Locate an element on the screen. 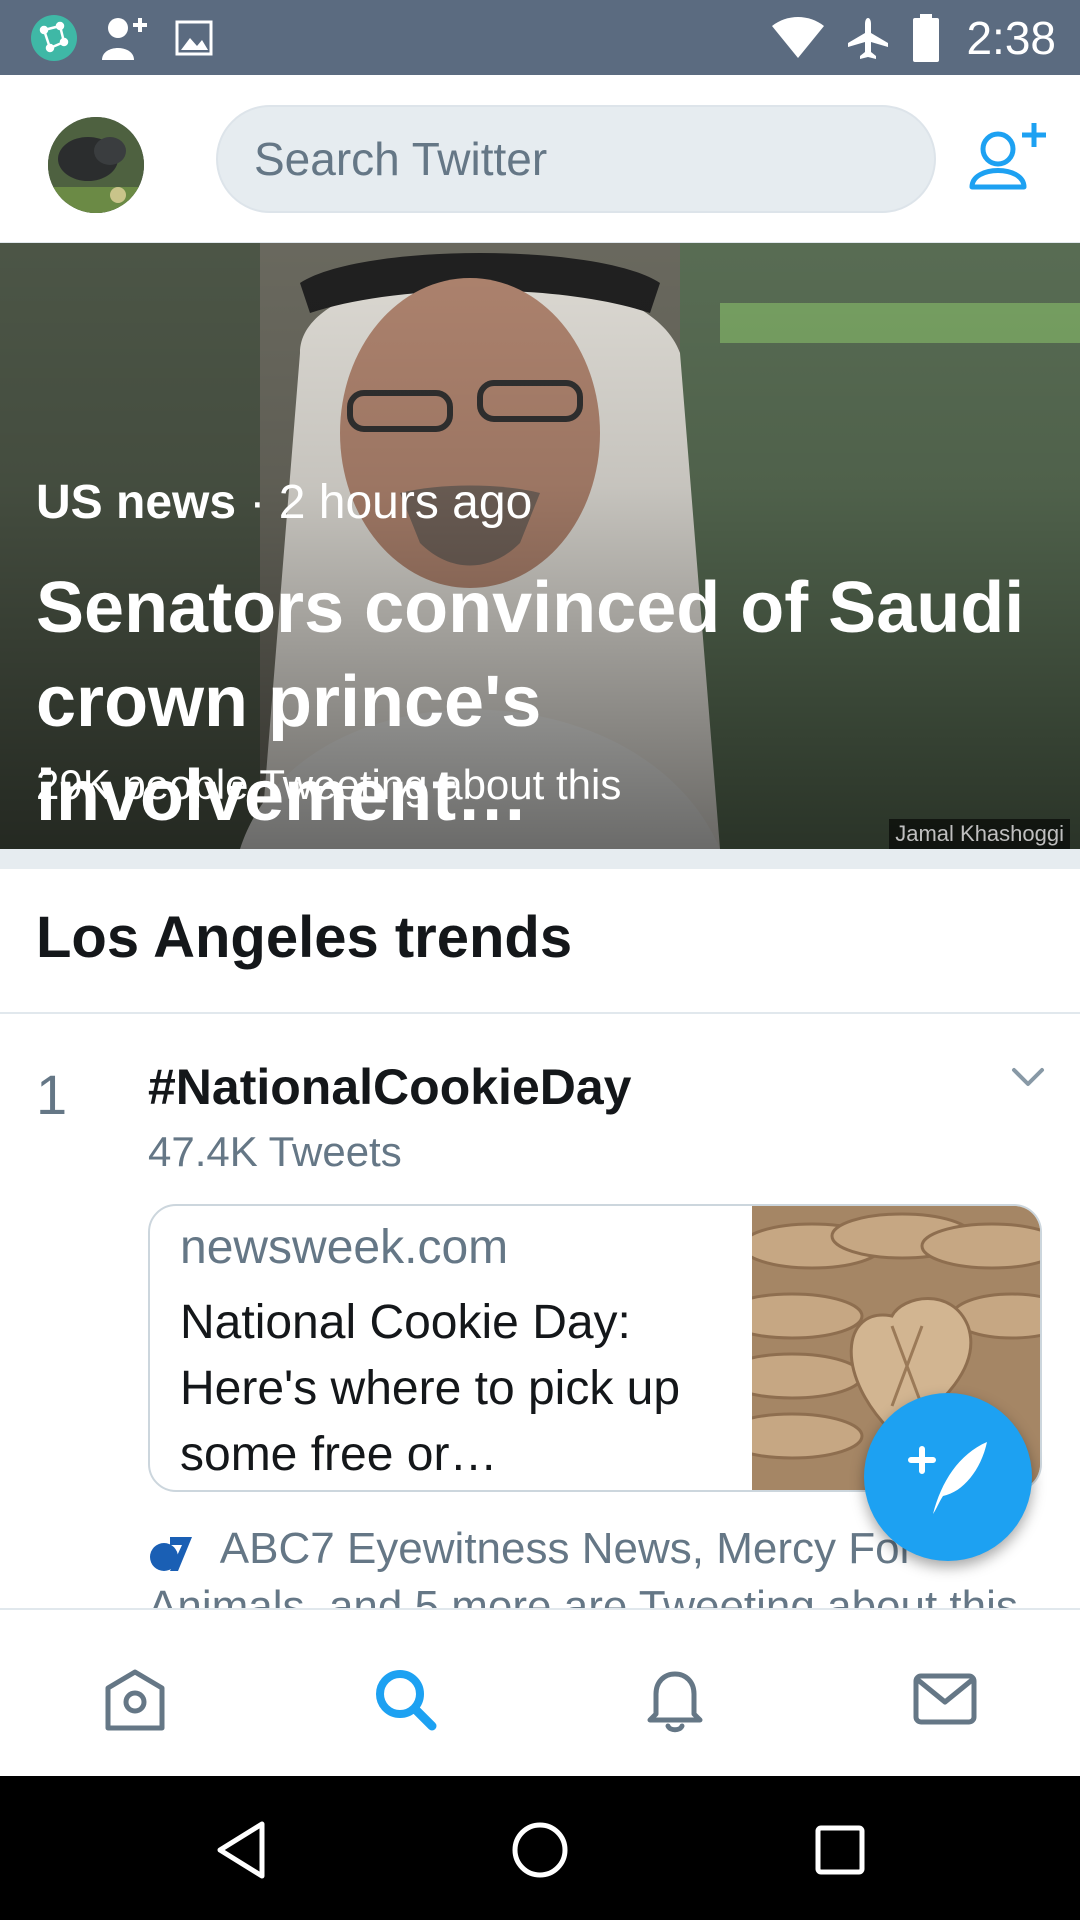  image-icon is located at coordinates (194, 37).